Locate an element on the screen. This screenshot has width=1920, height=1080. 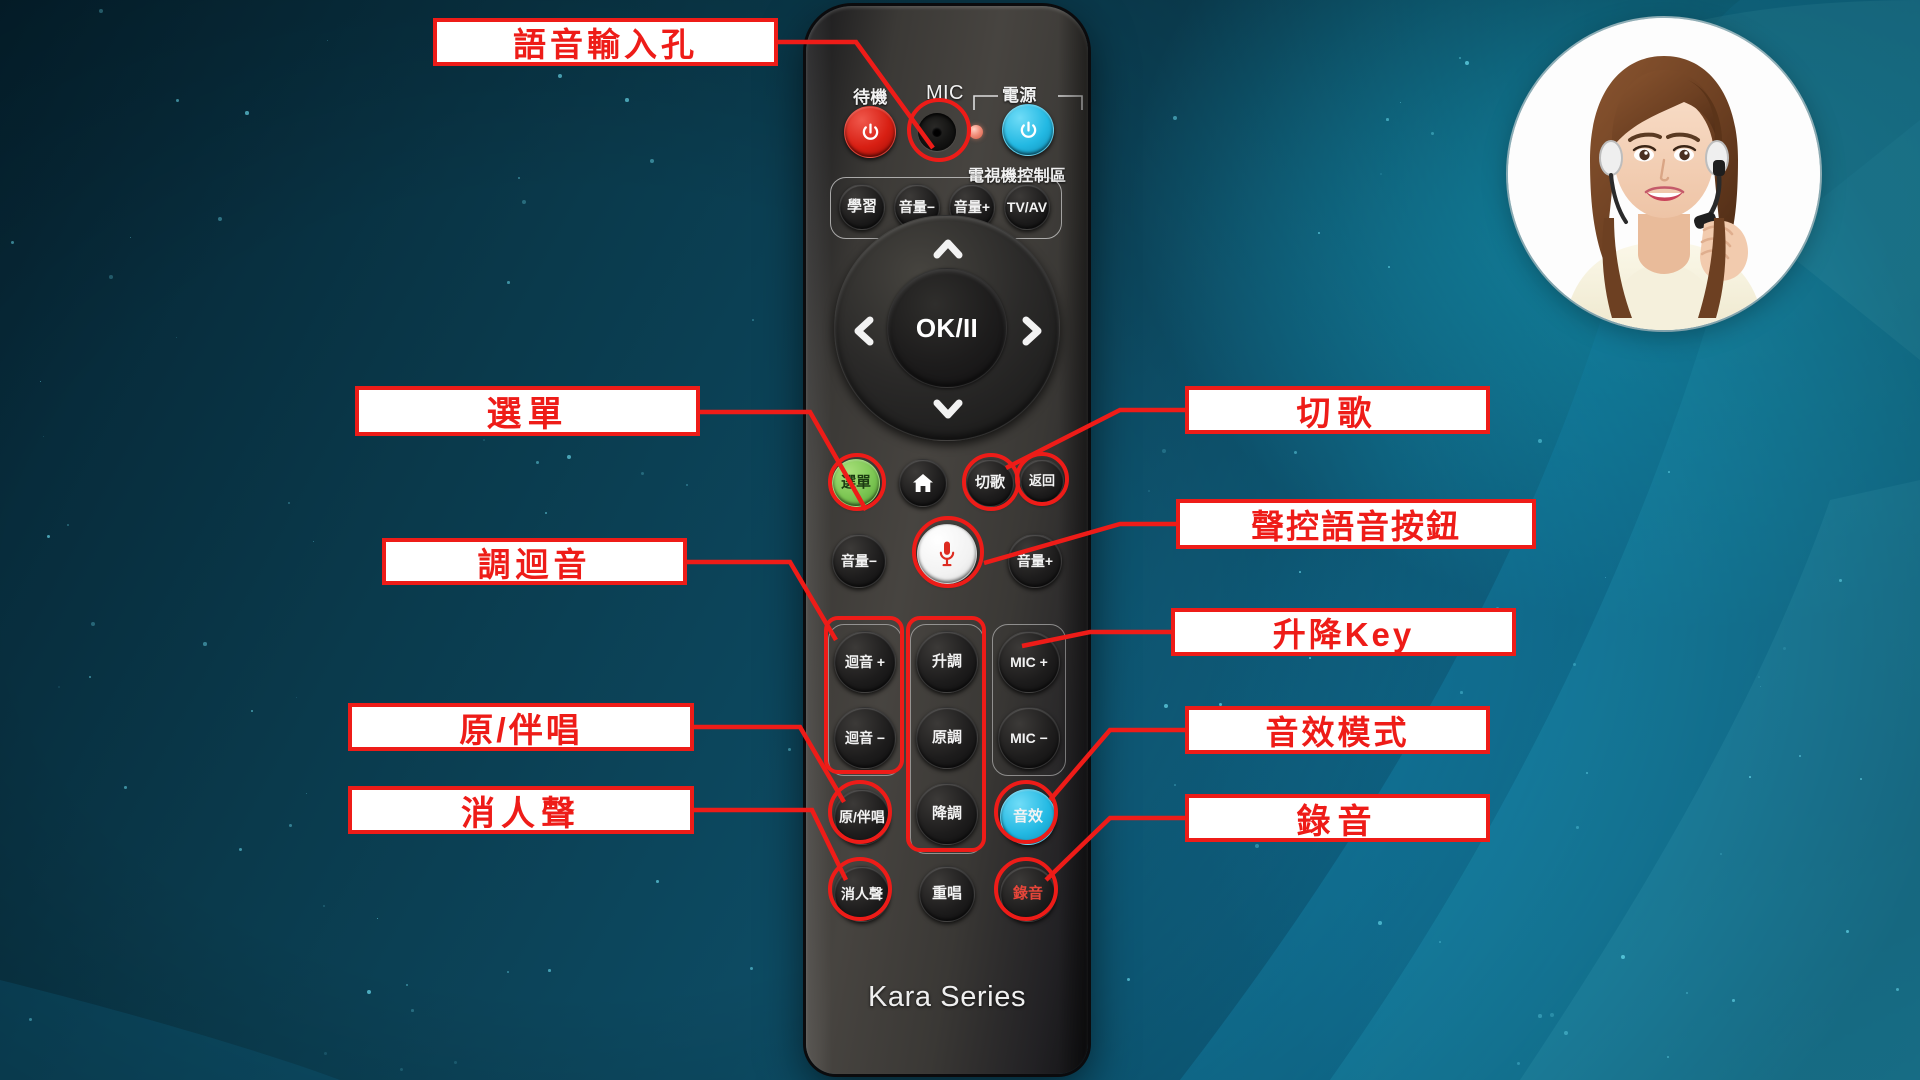
chevron-up-icon is located at coordinates (948, 249).